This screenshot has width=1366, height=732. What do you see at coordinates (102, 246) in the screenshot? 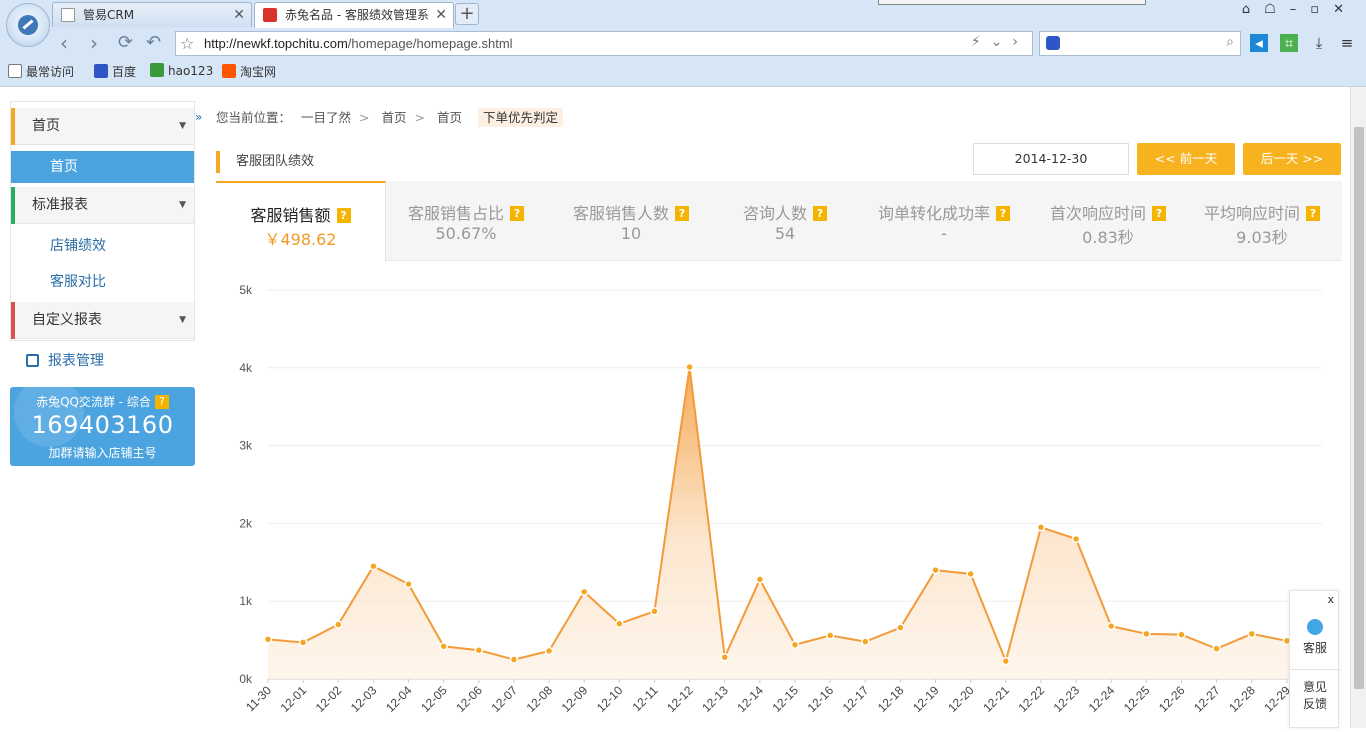
I see `sidebar-item-store-performance: 店铺绩效` at bounding box center [102, 246].